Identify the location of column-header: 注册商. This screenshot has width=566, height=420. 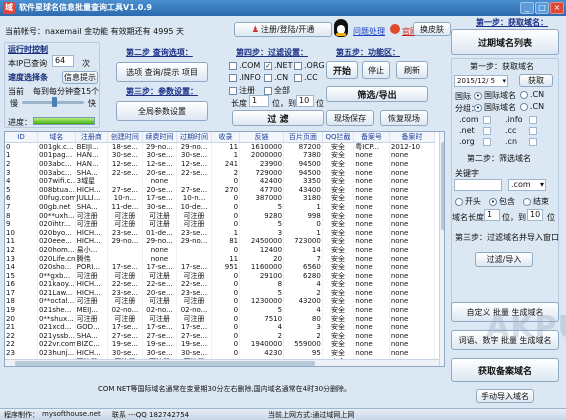
(92, 137).